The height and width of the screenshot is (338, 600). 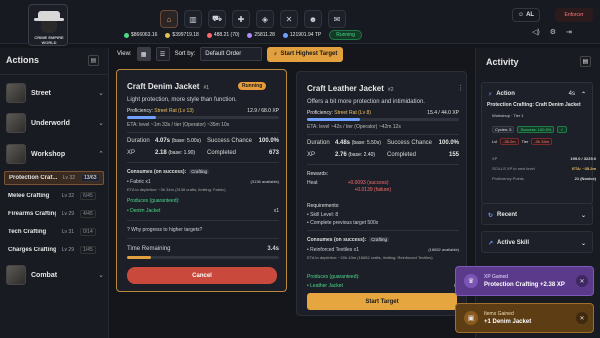 I want to click on users-icon: ☻, so click(x=313, y=19).